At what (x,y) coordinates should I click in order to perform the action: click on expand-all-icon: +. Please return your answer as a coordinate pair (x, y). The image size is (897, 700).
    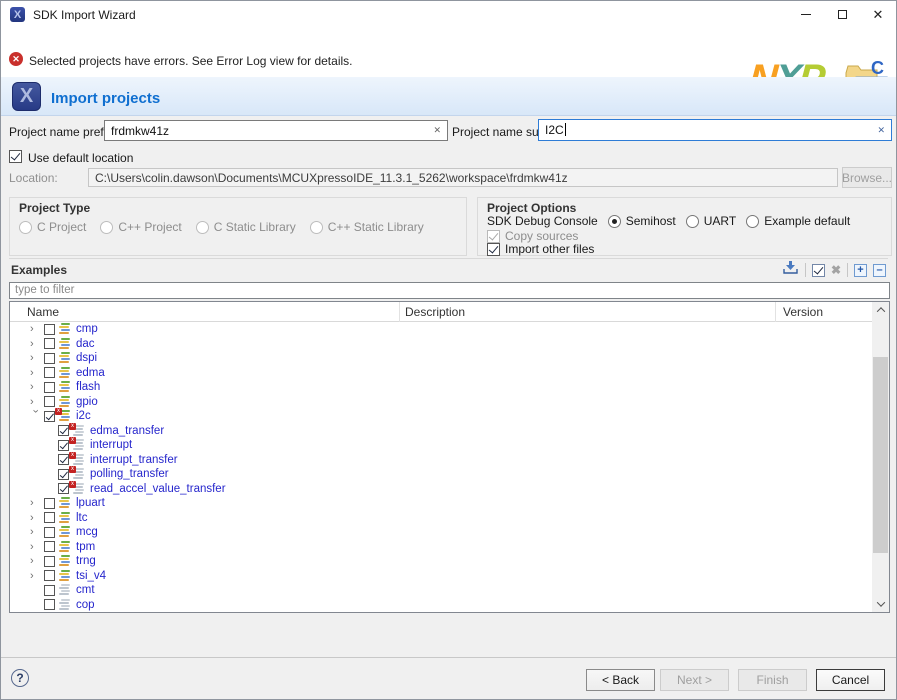
    Looking at the image, I should click on (860, 270).